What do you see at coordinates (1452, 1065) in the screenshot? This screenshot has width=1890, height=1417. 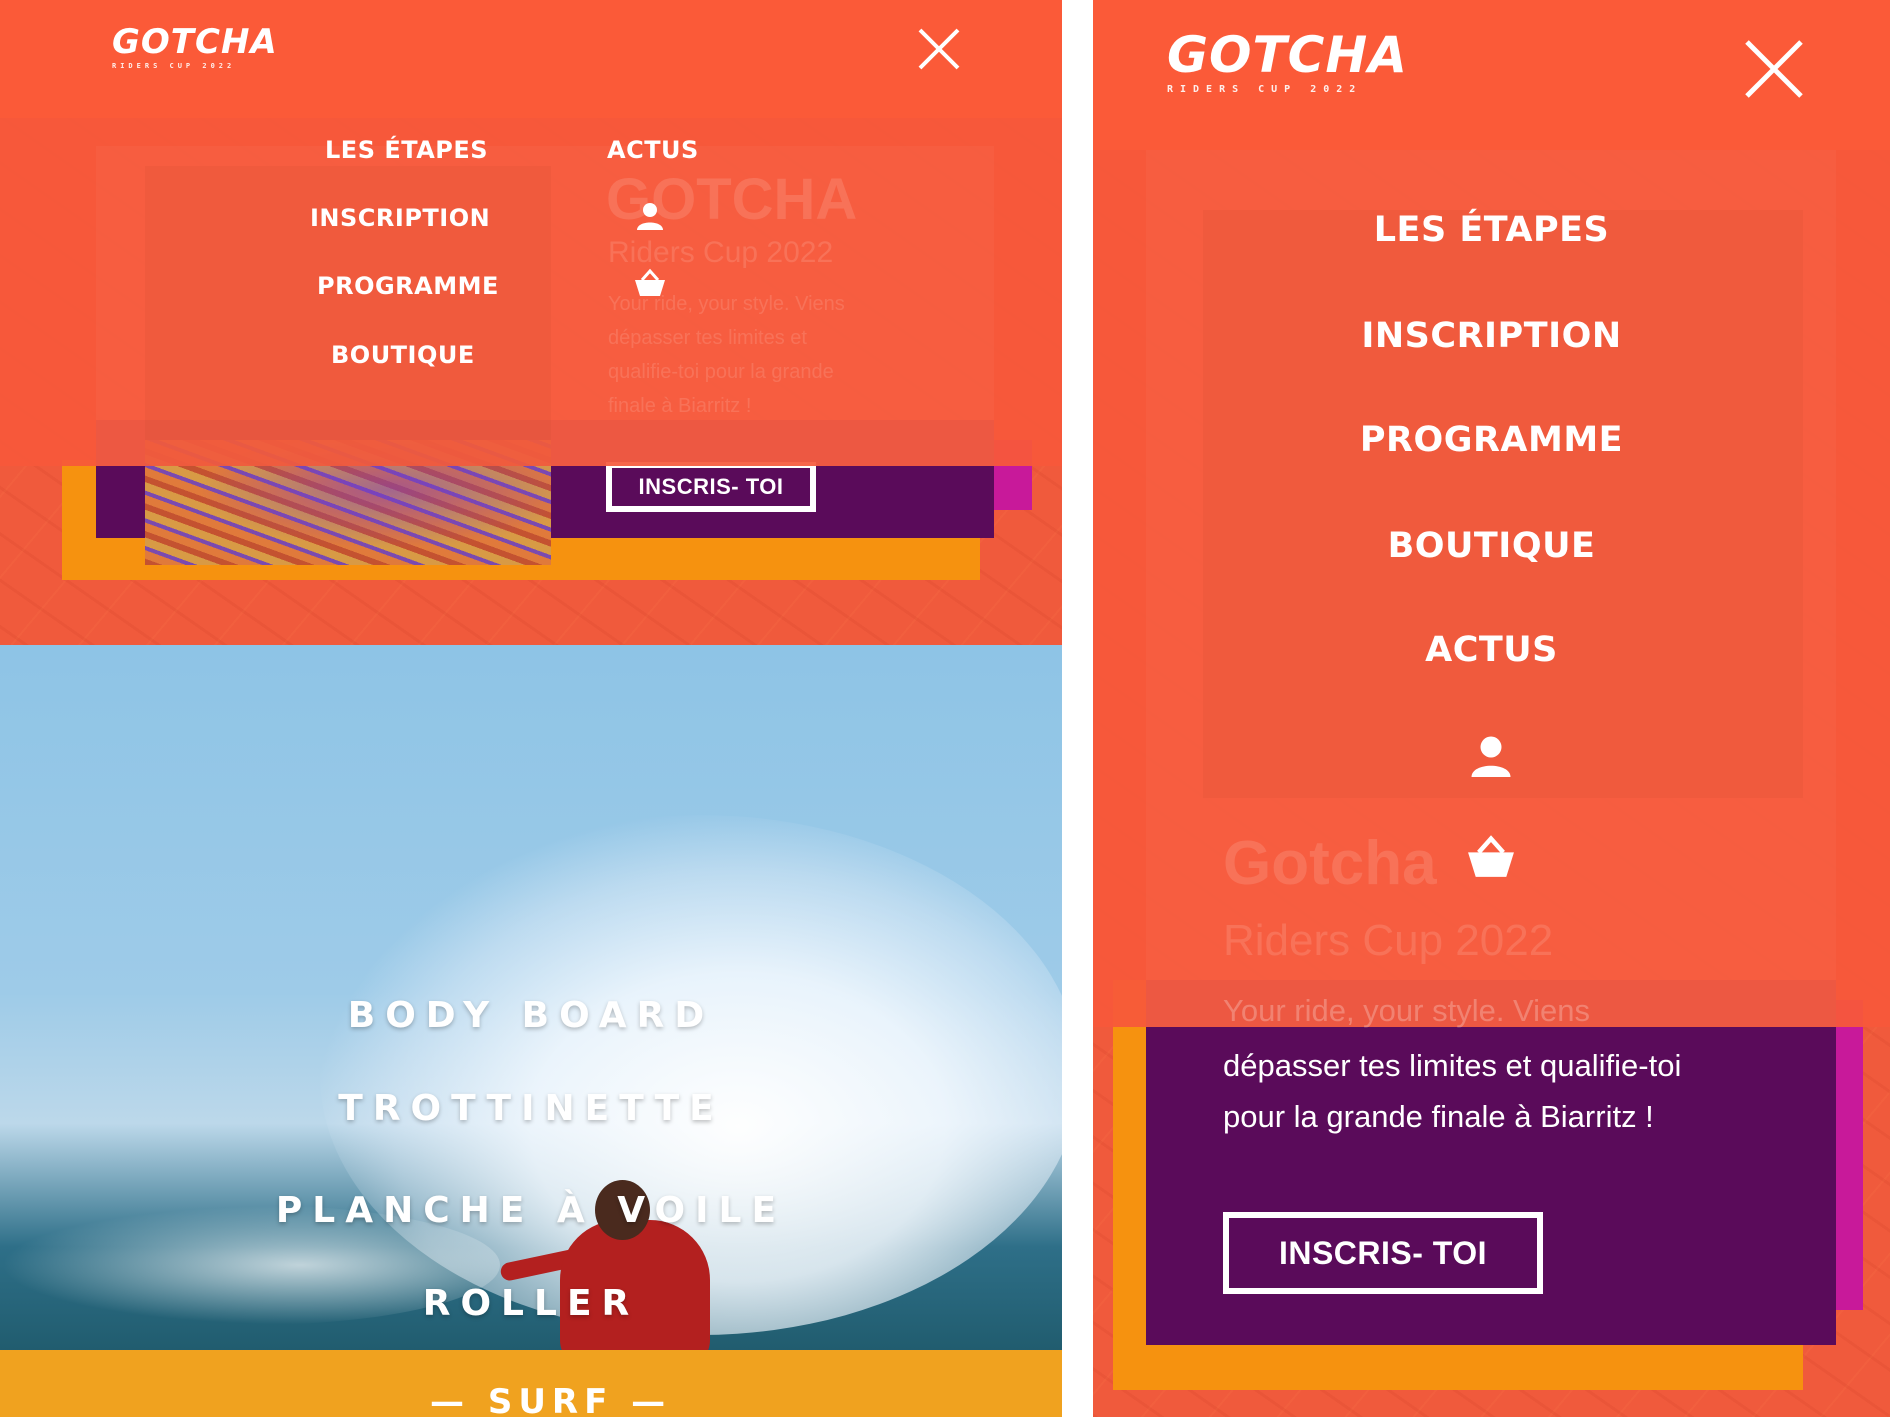 I see `hero-desc-line-2: dépasser tes limites et qualifie-toi` at bounding box center [1452, 1065].